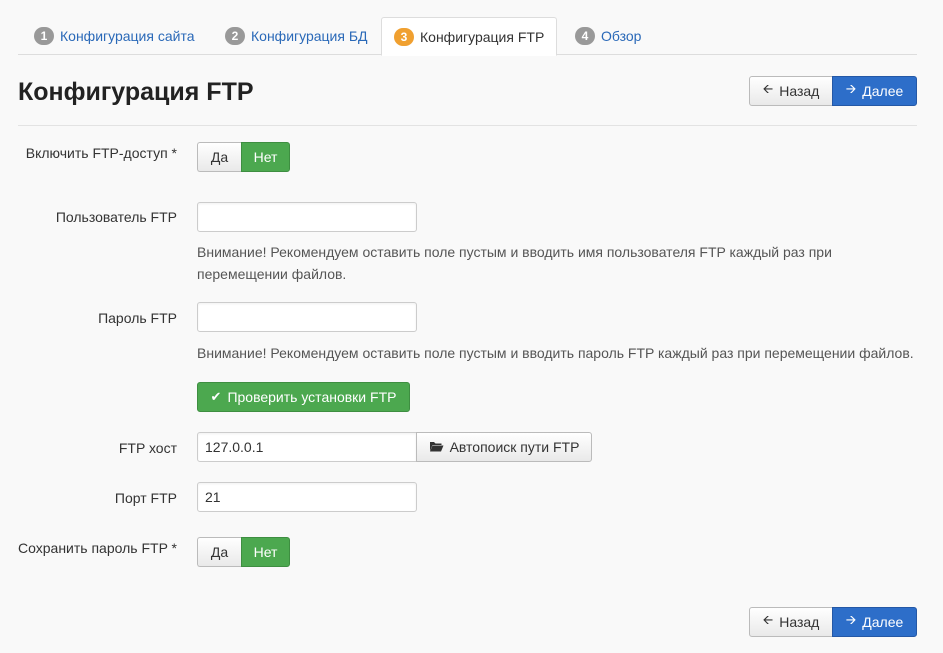 The image size is (943, 653). I want to click on save-pass-no-button: Нет, so click(265, 552).